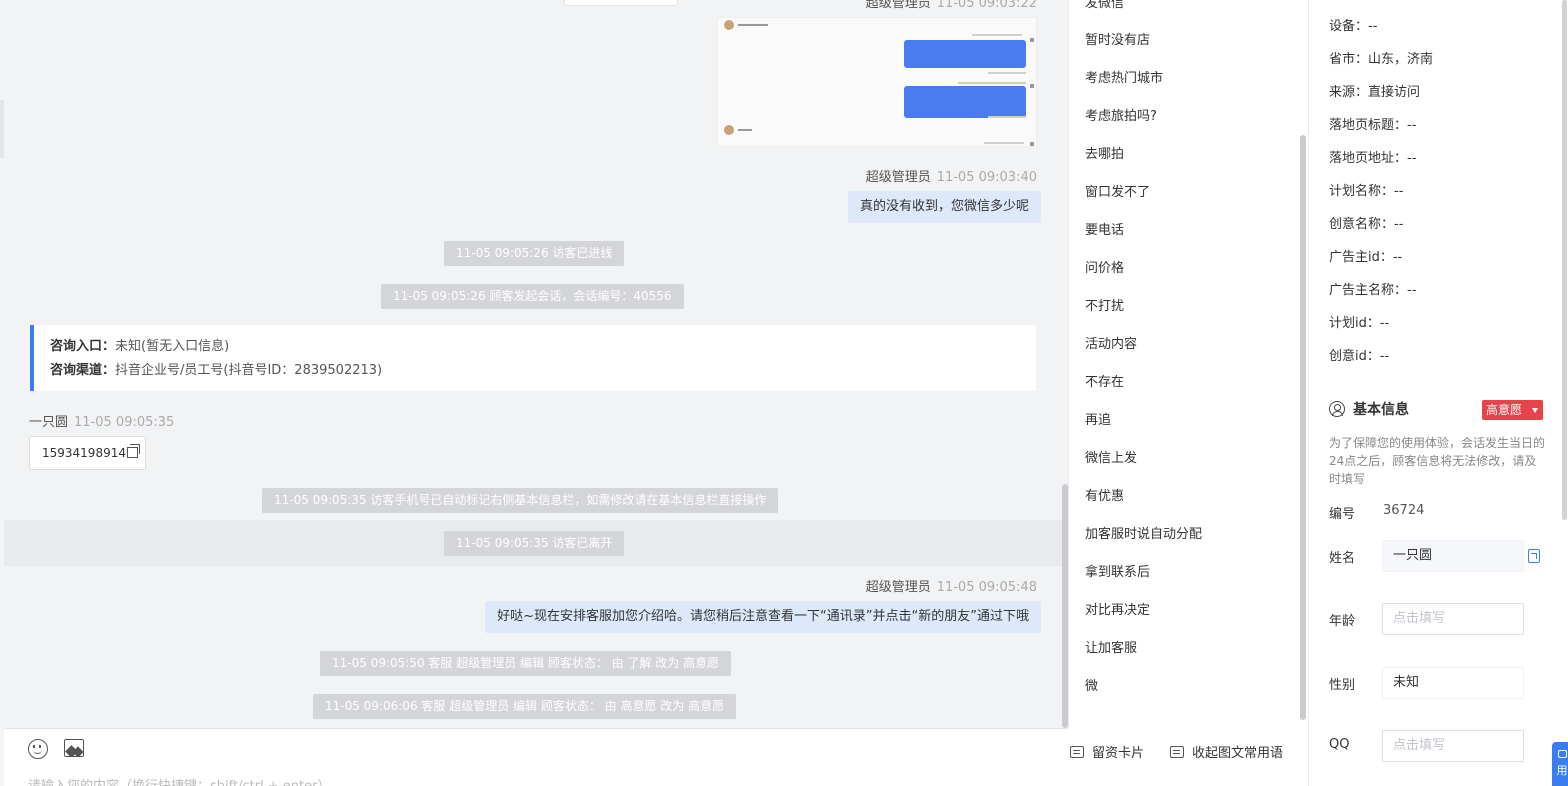 The width and height of the screenshot is (1568, 786). I want to click on phrase-item: 让加客服, so click(1111, 649).